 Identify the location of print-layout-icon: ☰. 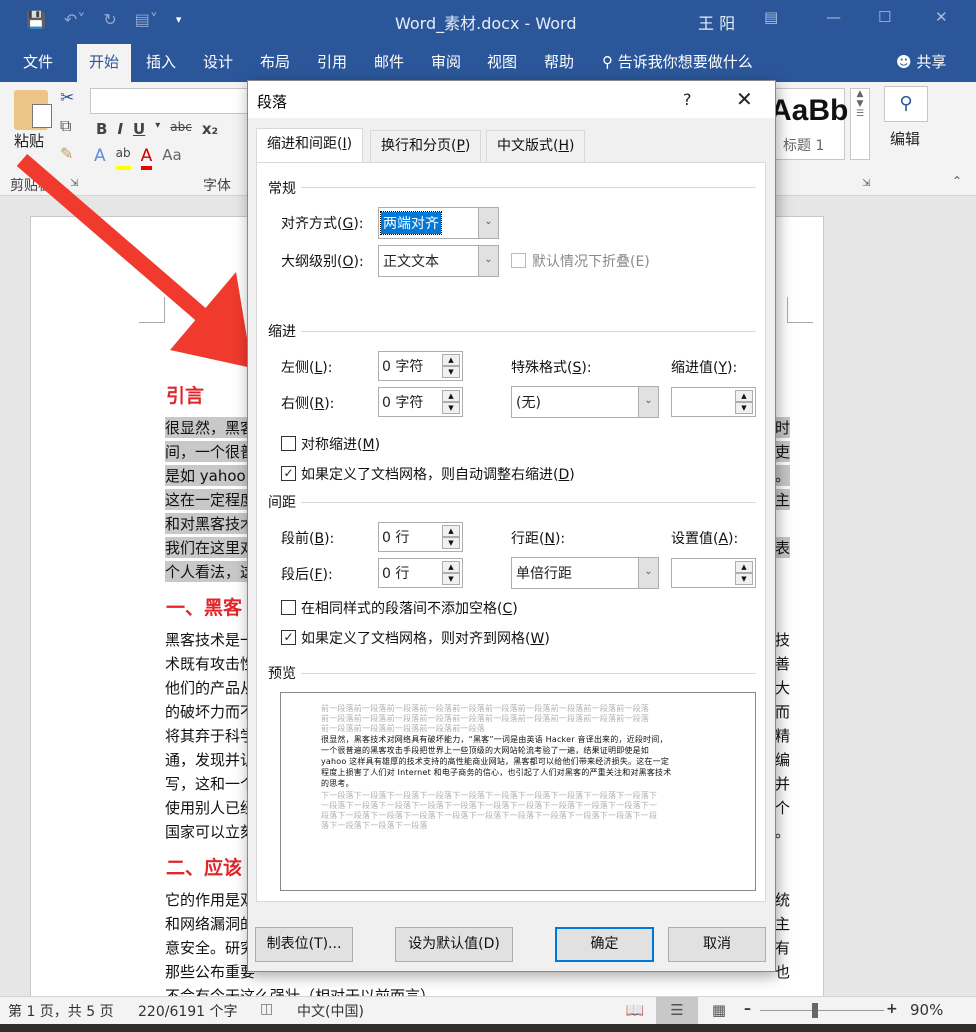
(677, 1010).